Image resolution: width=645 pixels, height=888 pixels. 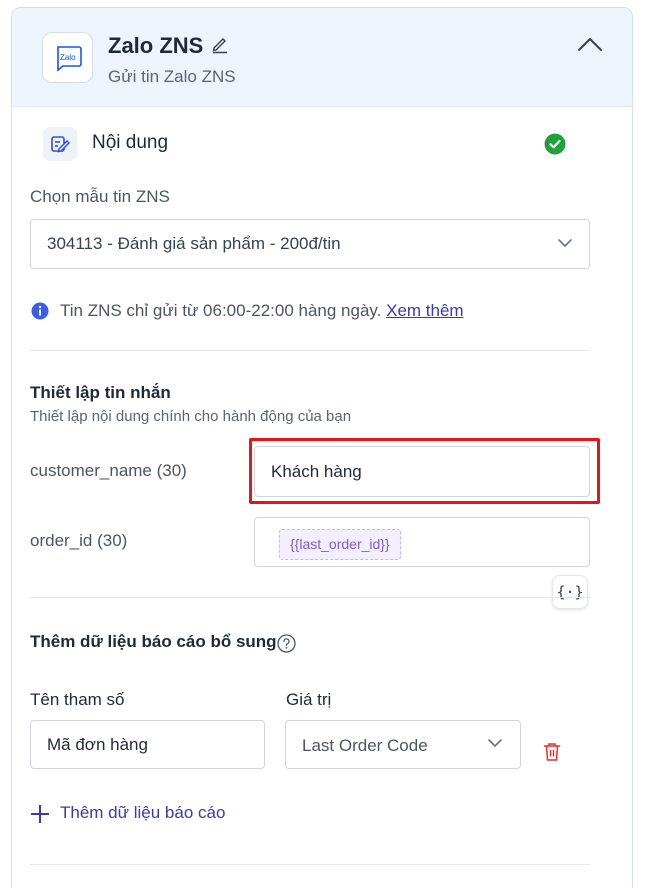 What do you see at coordinates (322, 57) in the screenshot?
I see `panel-header: Zalo Zalo ZNS Gửi tin Zalo ZNS` at bounding box center [322, 57].